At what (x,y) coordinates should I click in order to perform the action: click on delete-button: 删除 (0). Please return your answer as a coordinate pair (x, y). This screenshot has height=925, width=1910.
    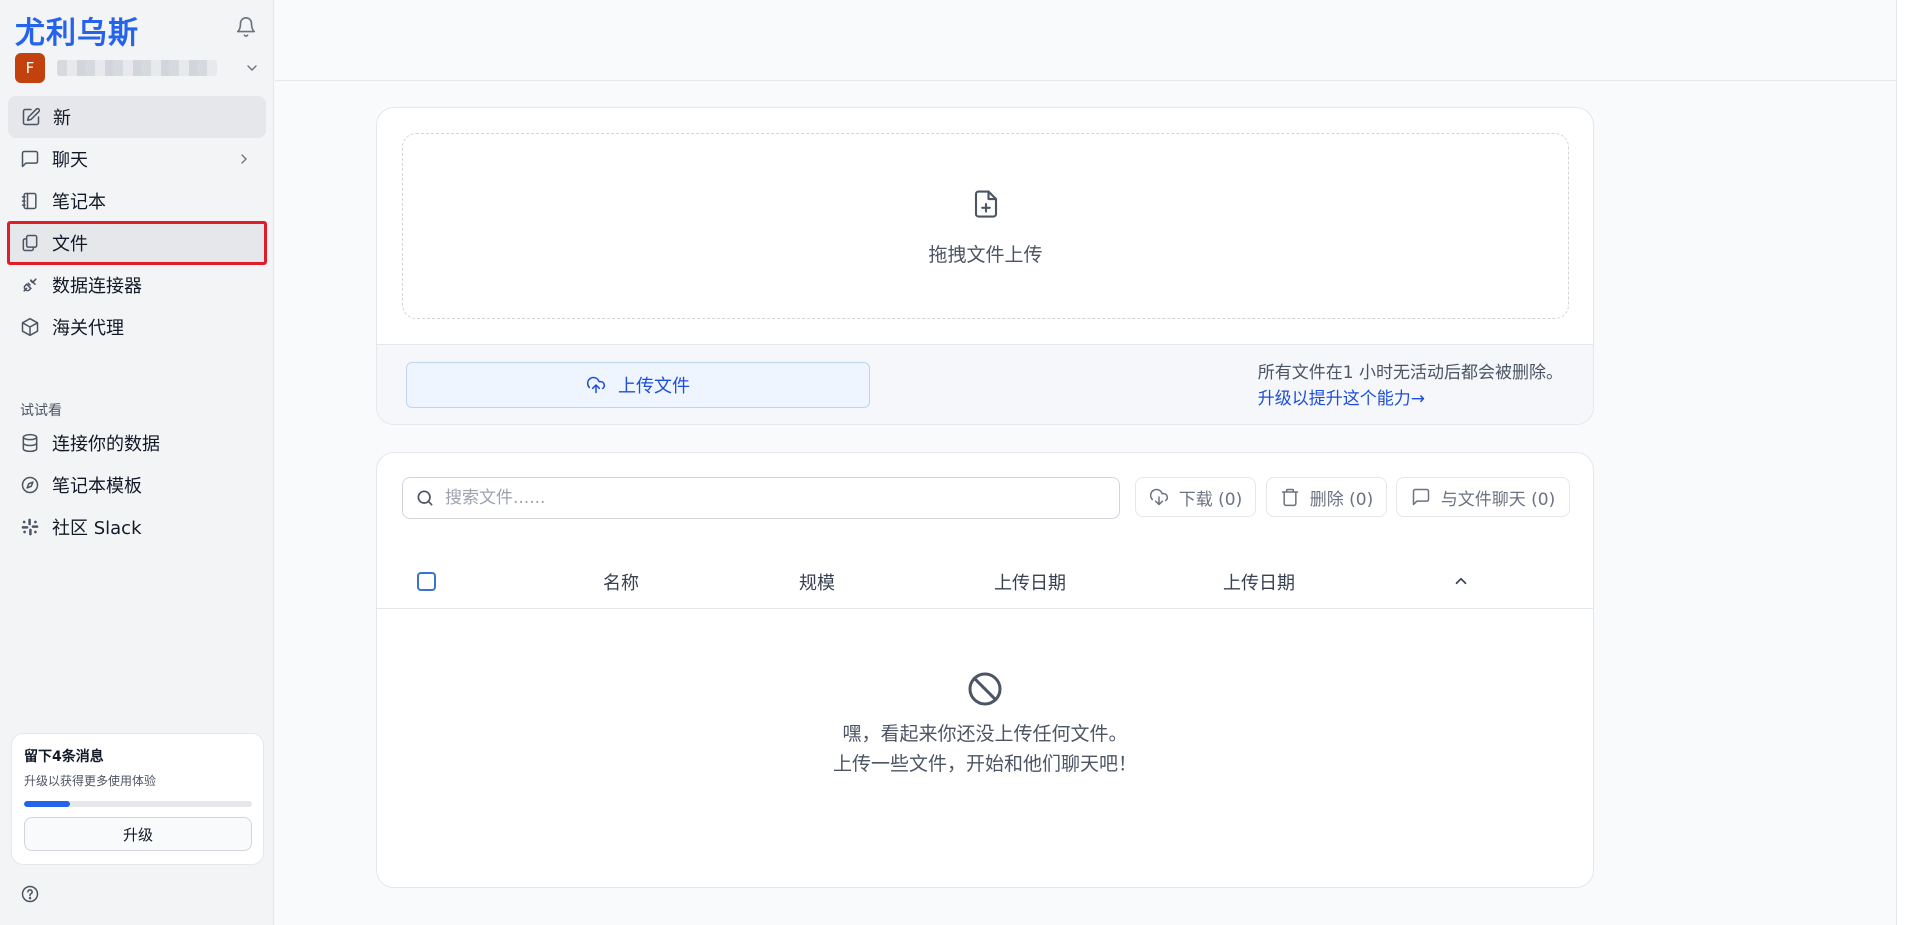
    Looking at the image, I should click on (1326, 497).